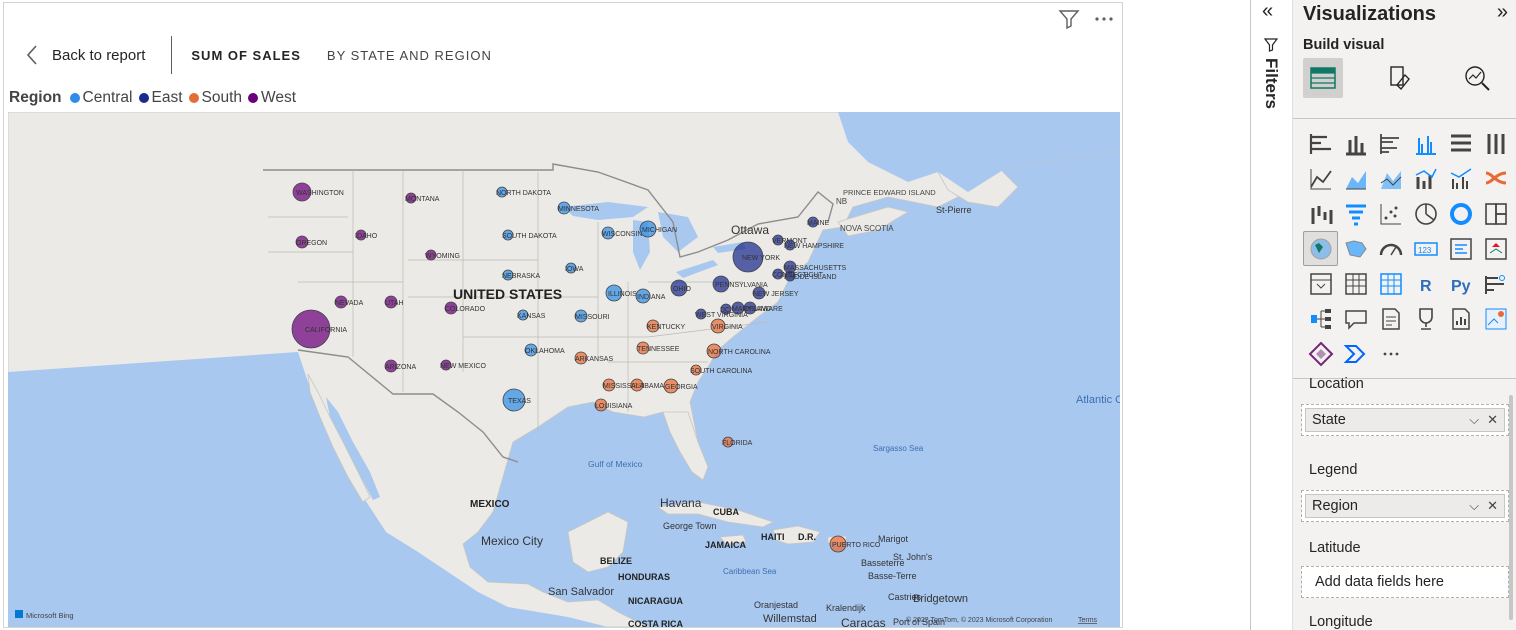  Describe the element at coordinates (1355, 248) in the screenshot. I see `viz-type-filled-map` at that location.